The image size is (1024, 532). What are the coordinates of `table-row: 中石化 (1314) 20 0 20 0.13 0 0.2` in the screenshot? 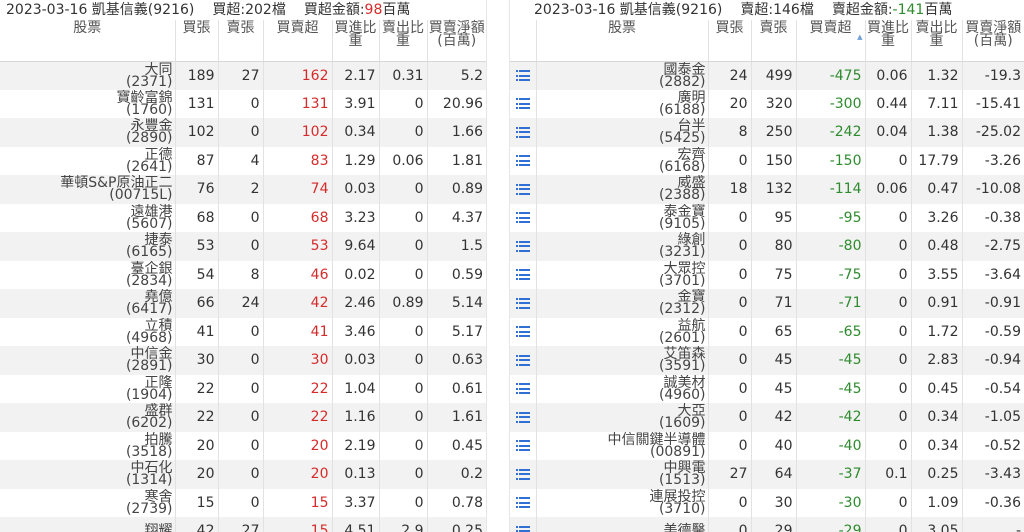 It's located at (243, 474).